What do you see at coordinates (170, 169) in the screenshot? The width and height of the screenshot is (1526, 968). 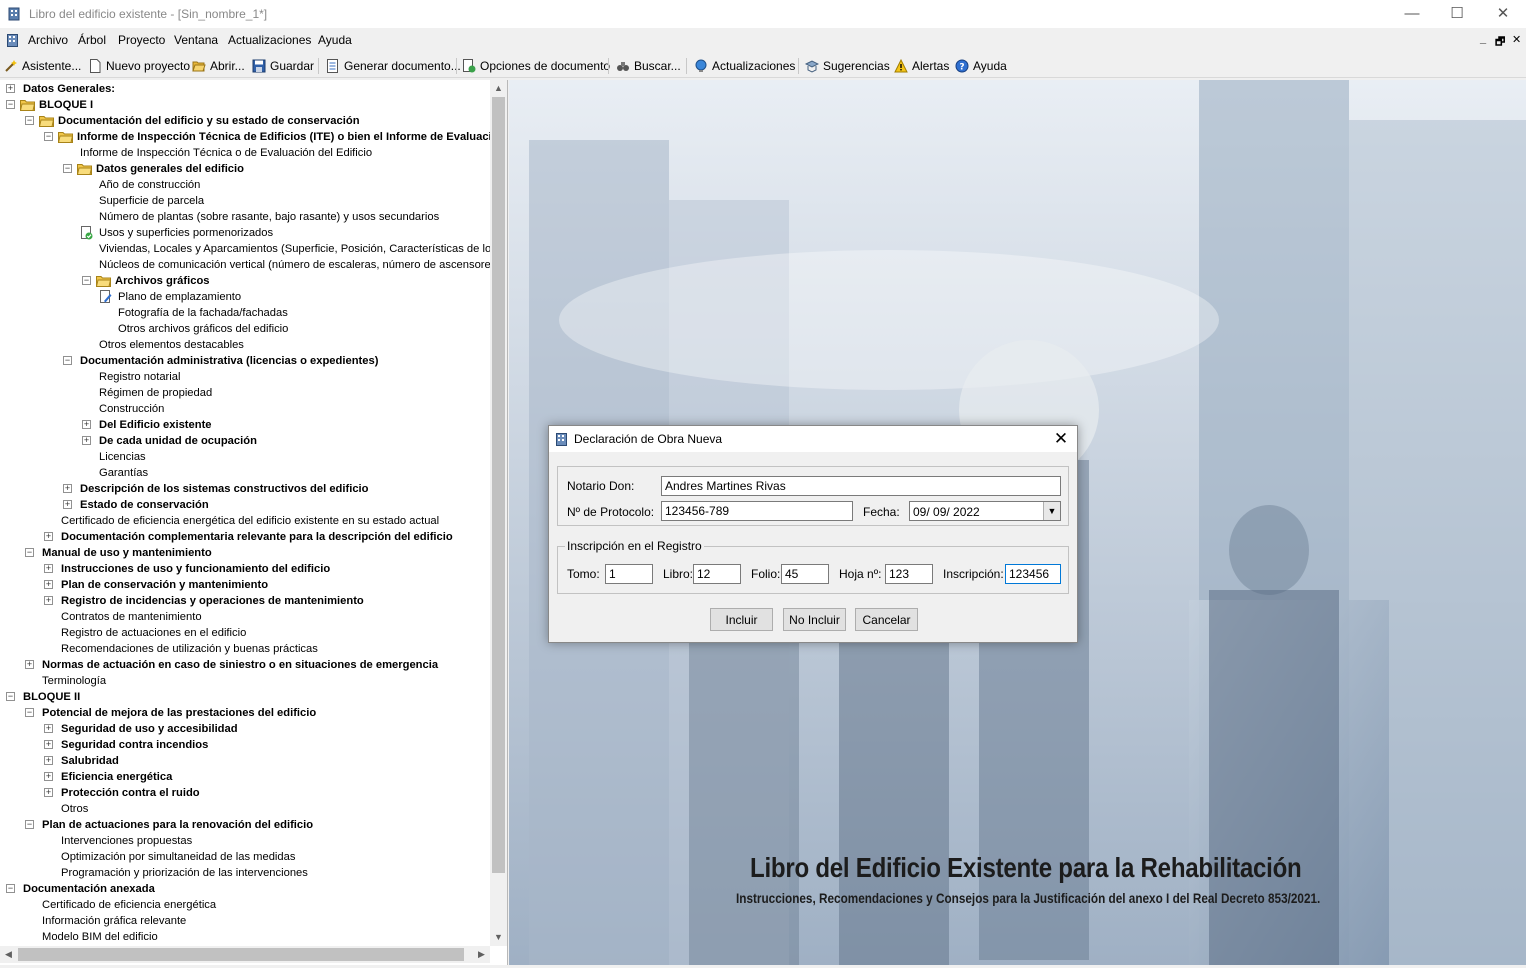 I see `tree-node: Datos generales del edificio` at bounding box center [170, 169].